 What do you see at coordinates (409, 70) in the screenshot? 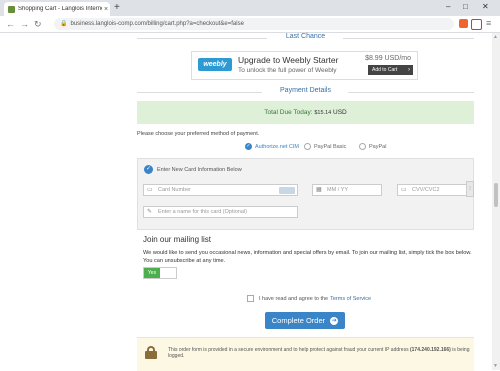
I see `chevron-right-icon: ›` at bounding box center [409, 70].